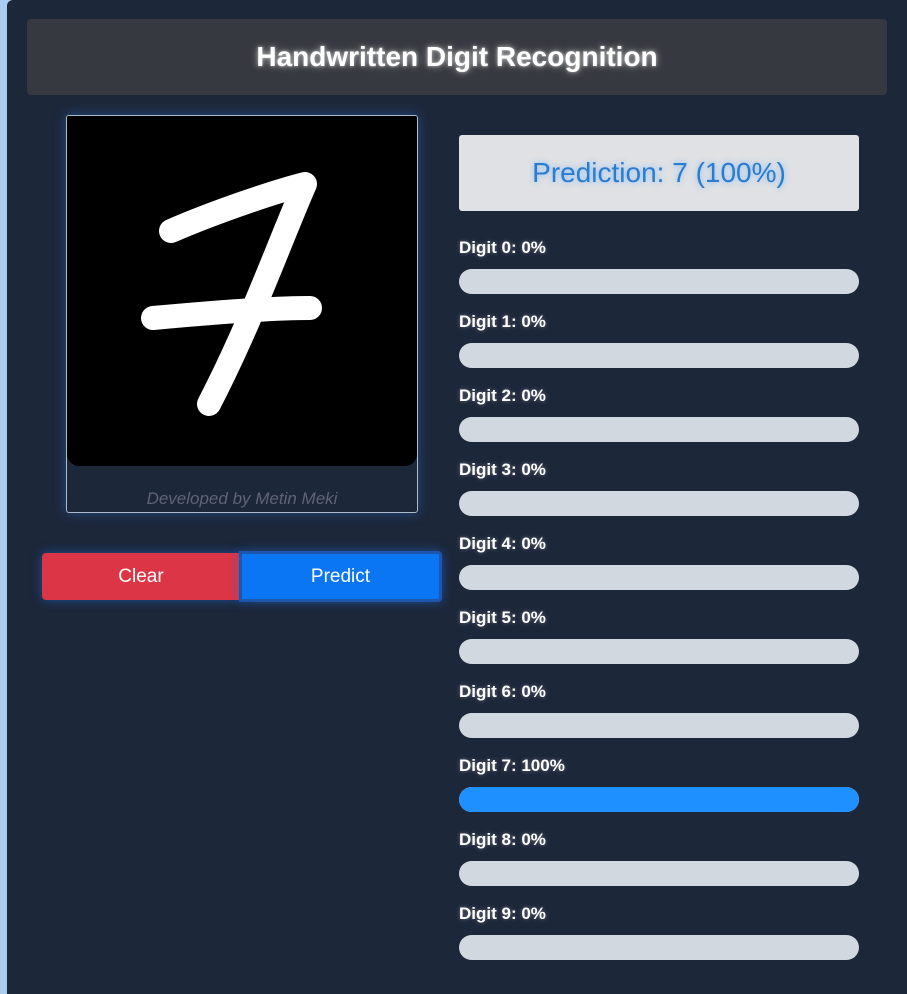 The height and width of the screenshot is (994, 907). What do you see at coordinates (502, 247) in the screenshot?
I see `digit-label: Digit 0: 0%` at bounding box center [502, 247].